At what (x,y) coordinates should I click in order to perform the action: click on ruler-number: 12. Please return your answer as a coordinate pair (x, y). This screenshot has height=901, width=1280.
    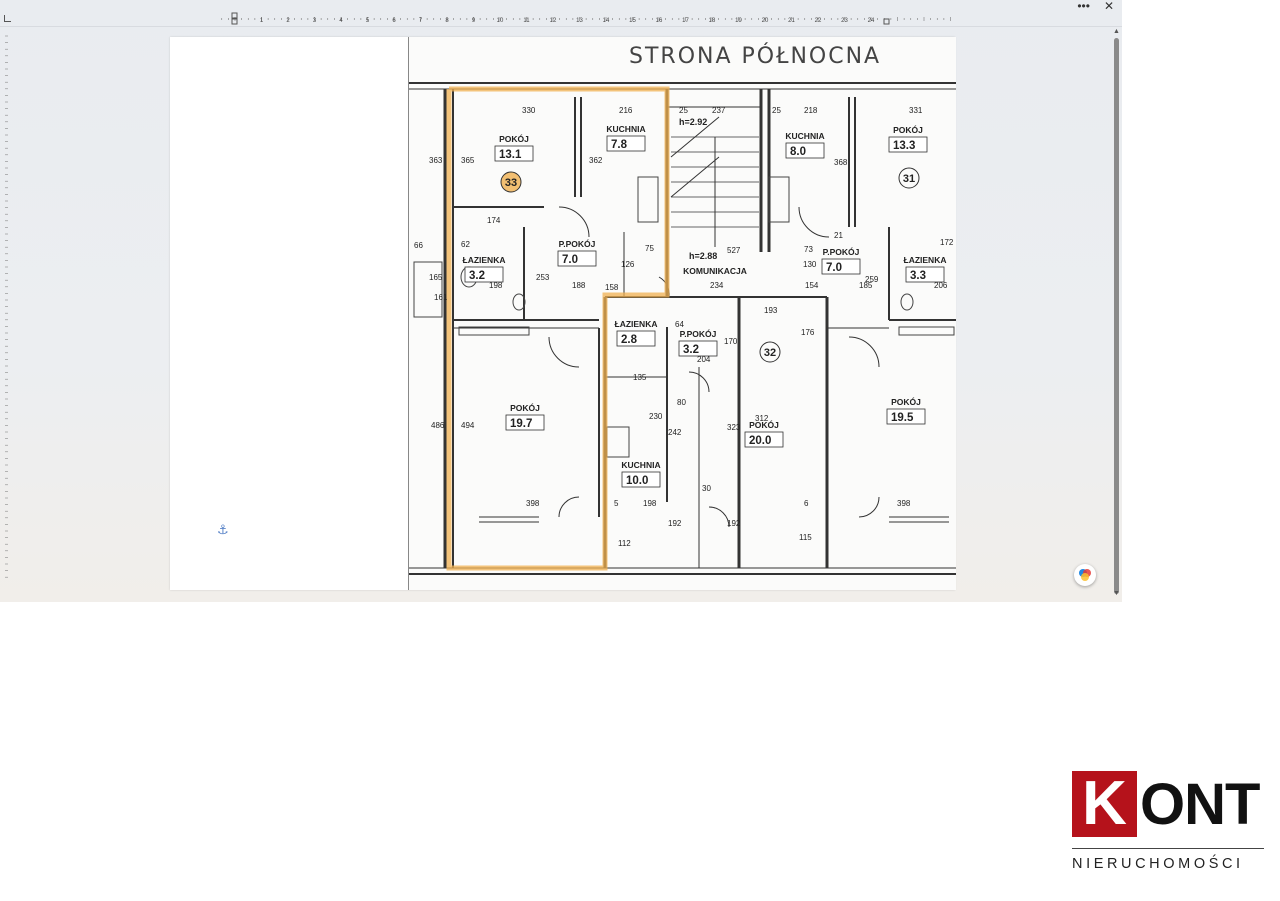
    Looking at the image, I should click on (553, 21).